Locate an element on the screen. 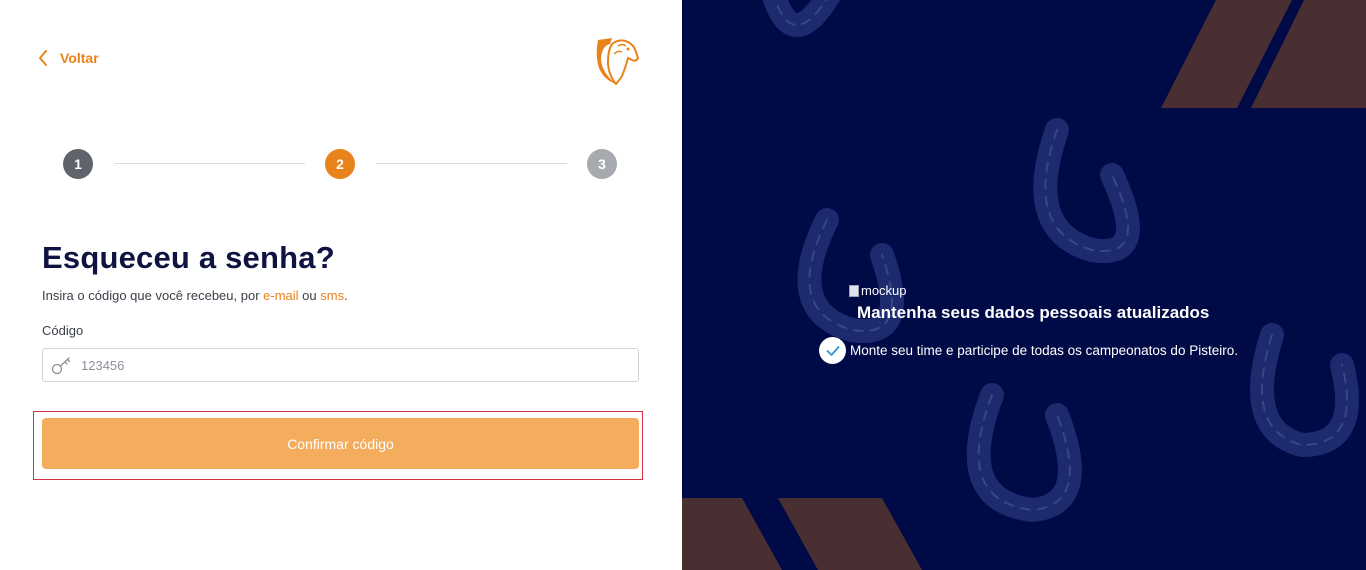 The height and width of the screenshot is (570, 1366). step-number: 2 is located at coordinates (340, 164).